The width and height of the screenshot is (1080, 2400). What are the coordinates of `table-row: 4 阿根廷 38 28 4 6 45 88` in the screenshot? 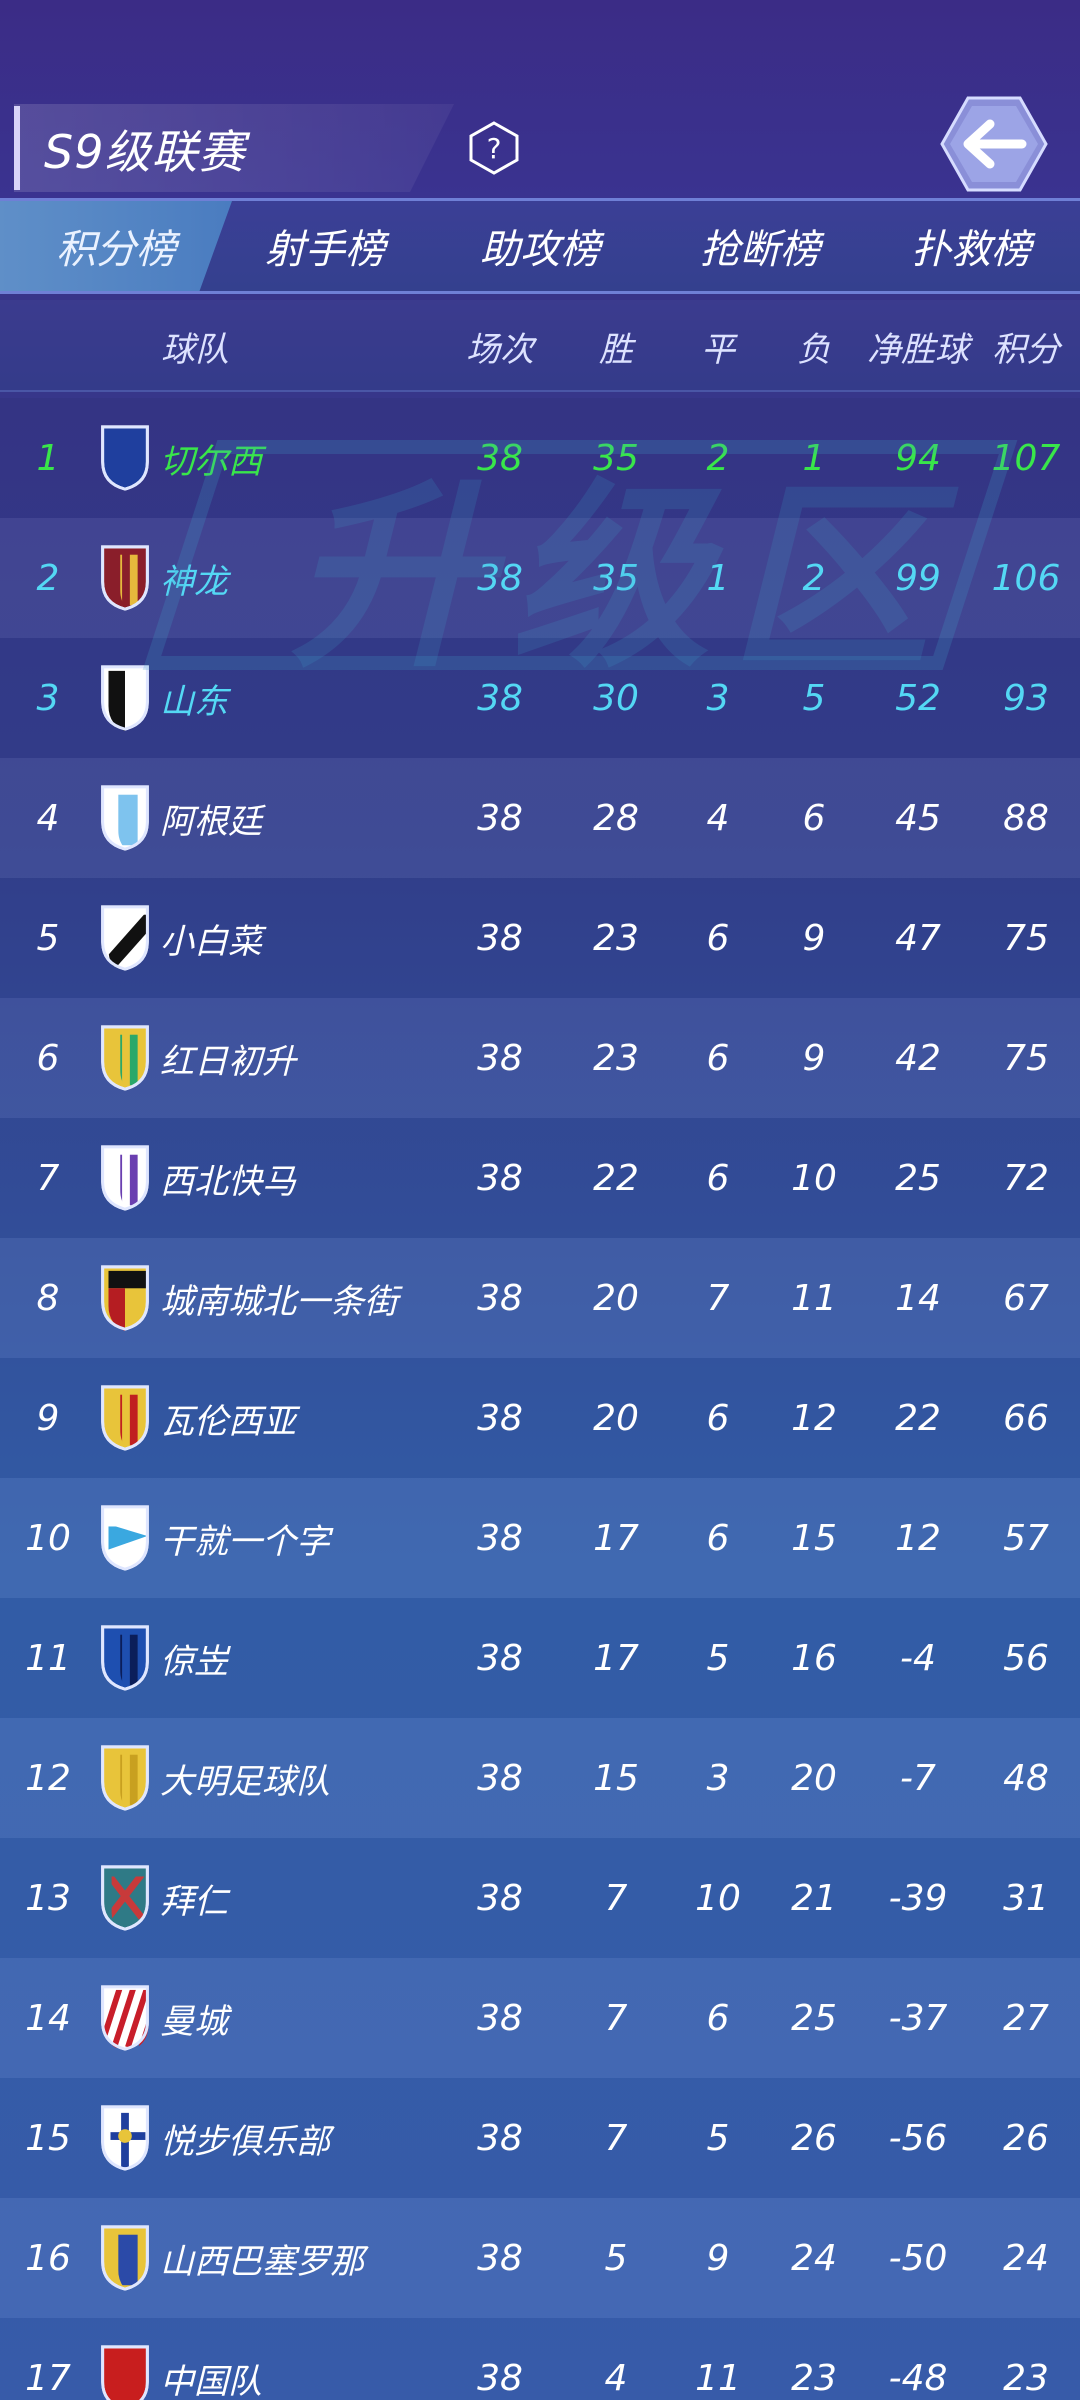 It's located at (540, 818).